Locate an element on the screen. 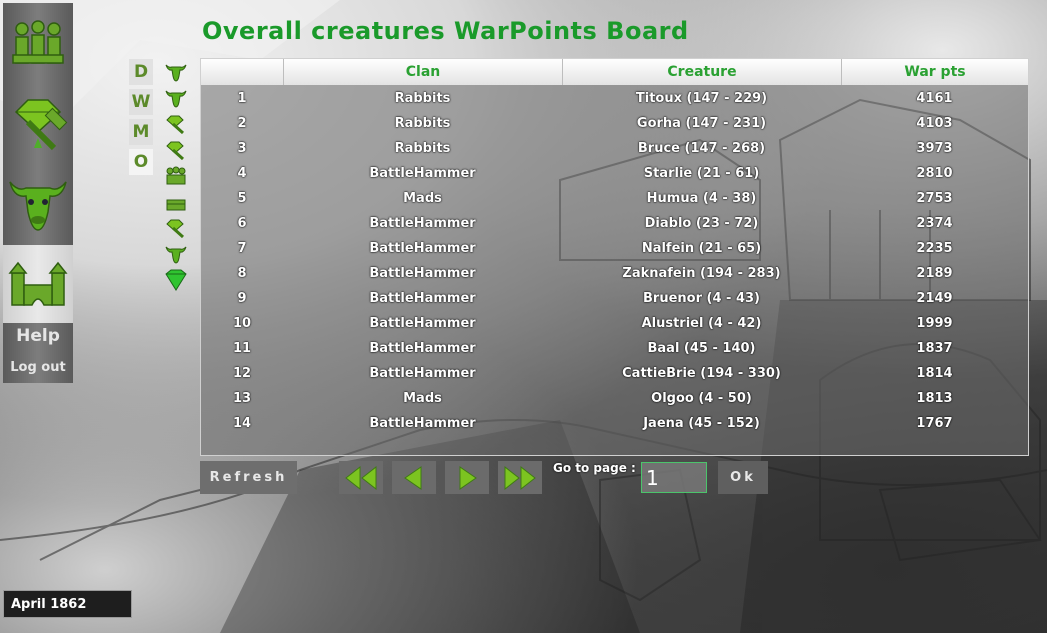 The image size is (1047, 633). category-craft-alt-button is located at coordinates (176, 150).